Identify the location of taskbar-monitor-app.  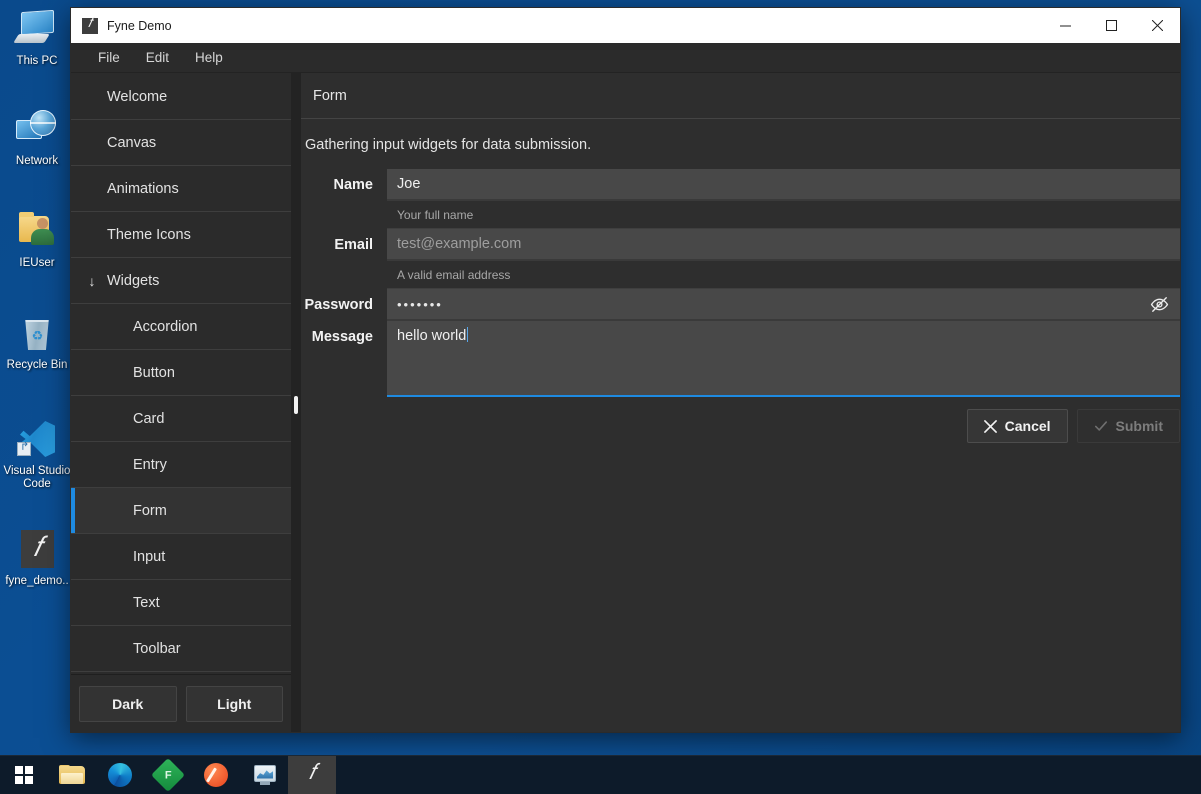
(264, 775).